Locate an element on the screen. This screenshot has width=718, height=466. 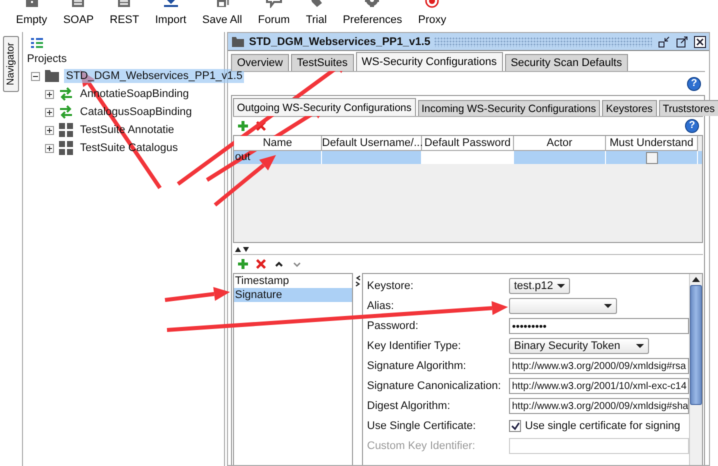
navigator-tab: Navigator is located at coordinates (11, 64).